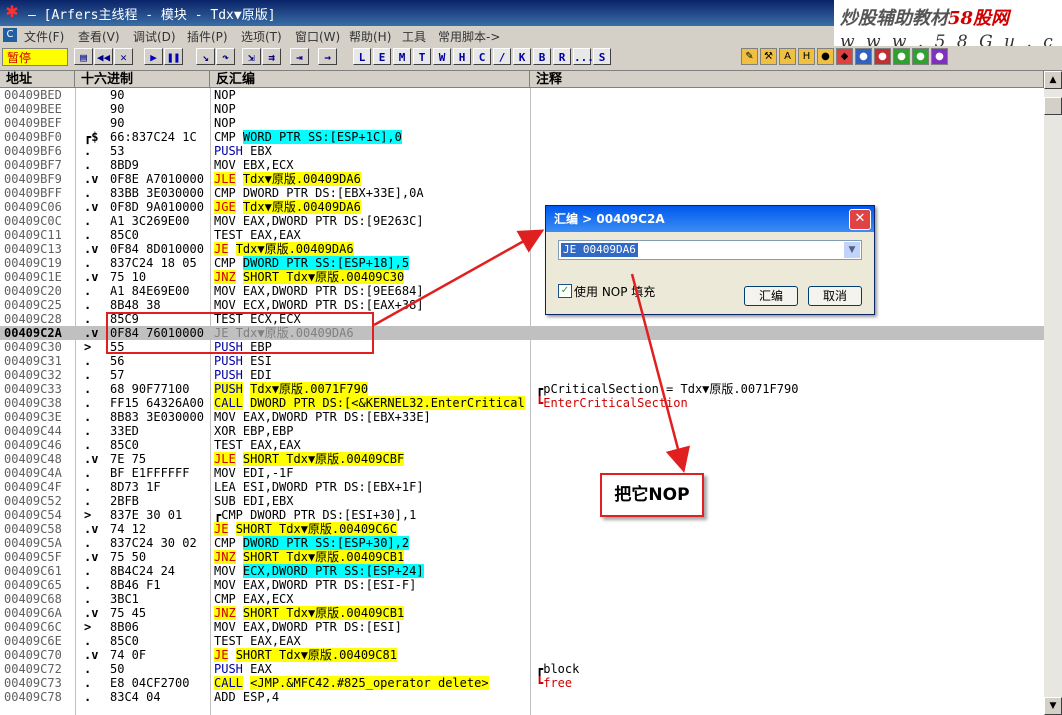 The width and height of the screenshot is (1062, 715). Describe the element at coordinates (901, 56) in the screenshot. I see `plugin-icon-9: ●` at that location.